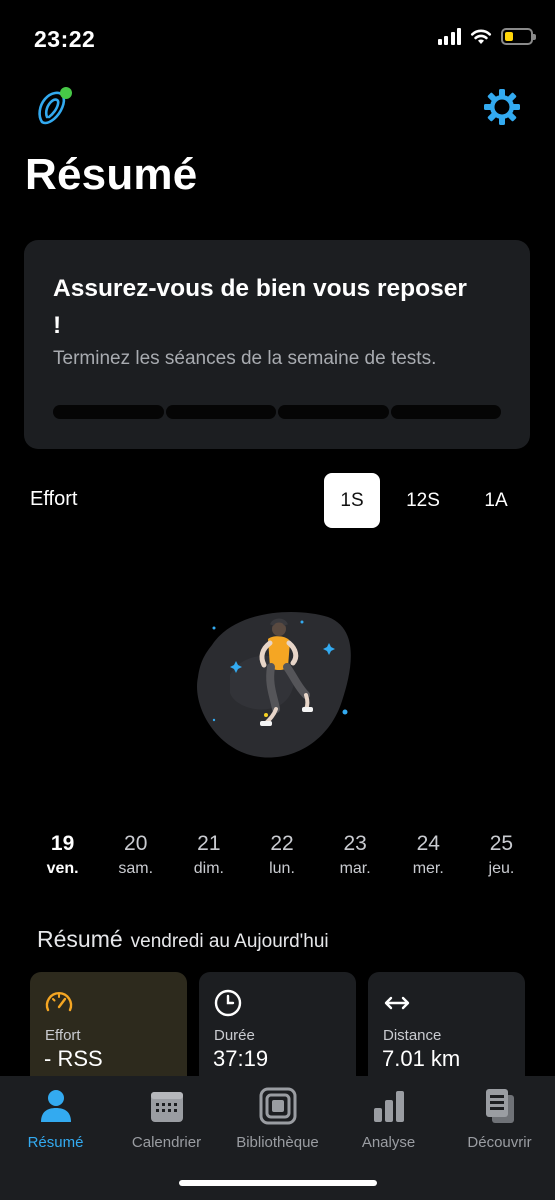  Describe the element at coordinates (446, 1032) in the screenshot. I see `distance-metric-card: Distance 7.01 km` at that location.